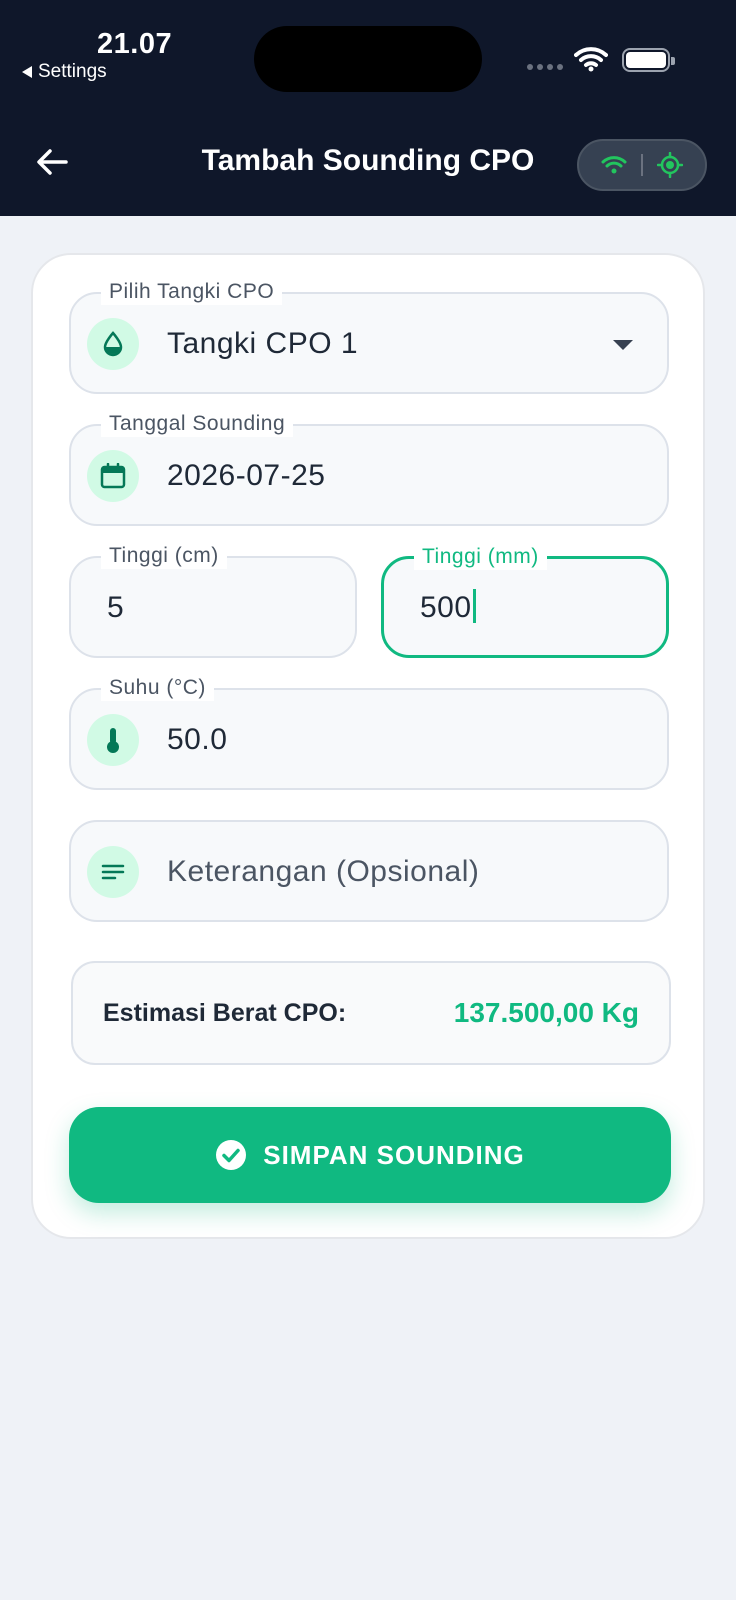 The image size is (736, 1600). I want to click on date-field-value: 2026-07-25, so click(246, 475).